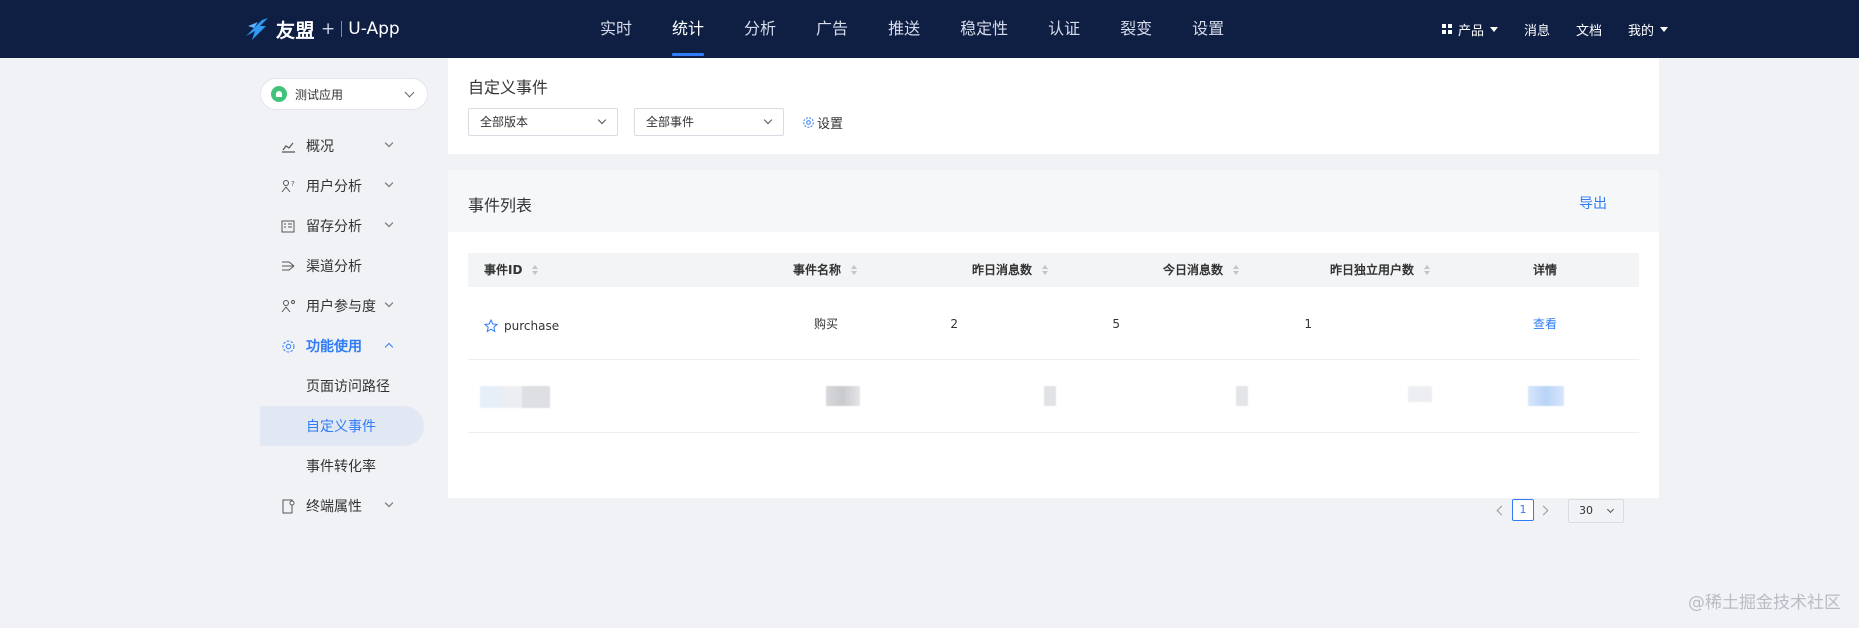 Image resolution: width=1859 pixels, height=628 pixels. What do you see at coordinates (760, 29) in the screenshot?
I see `nav-item-analysis: 分析` at bounding box center [760, 29].